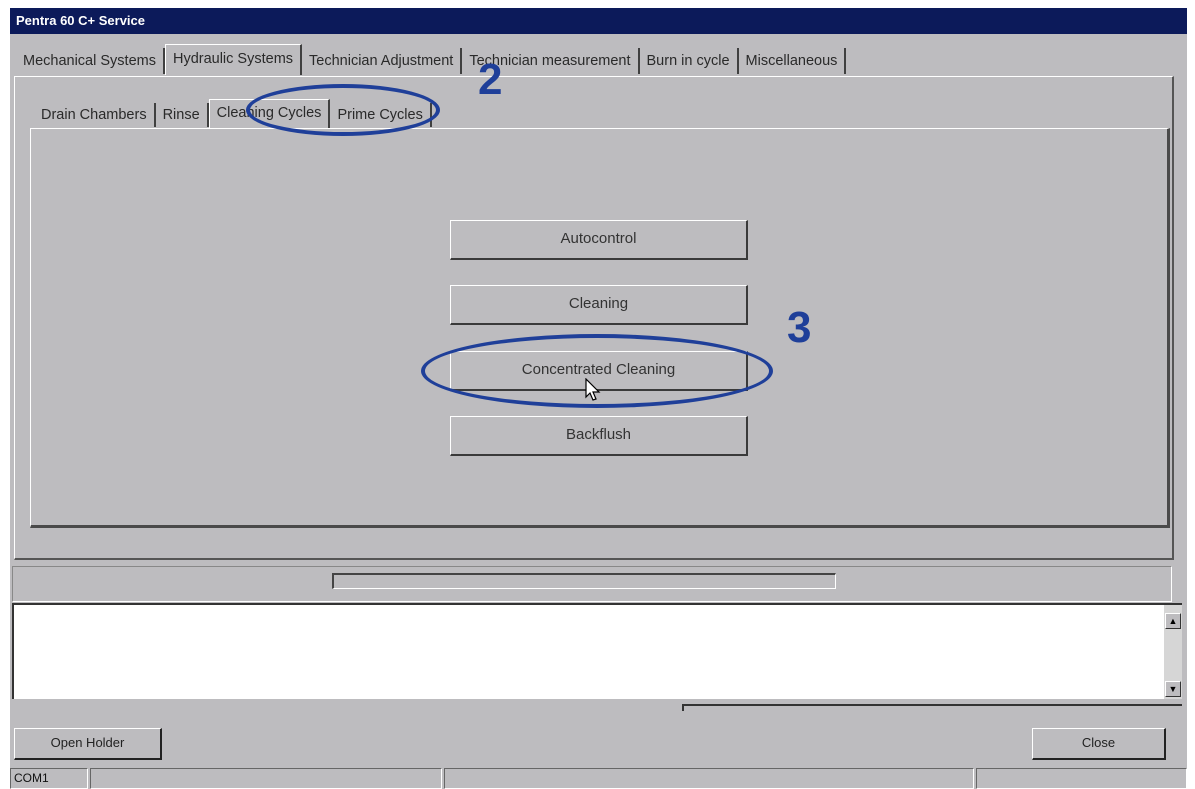  What do you see at coordinates (689, 61) in the screenshot?
I see `tab-burn-in-cycle: Burn in cycle` at bounding box center [689, 61].